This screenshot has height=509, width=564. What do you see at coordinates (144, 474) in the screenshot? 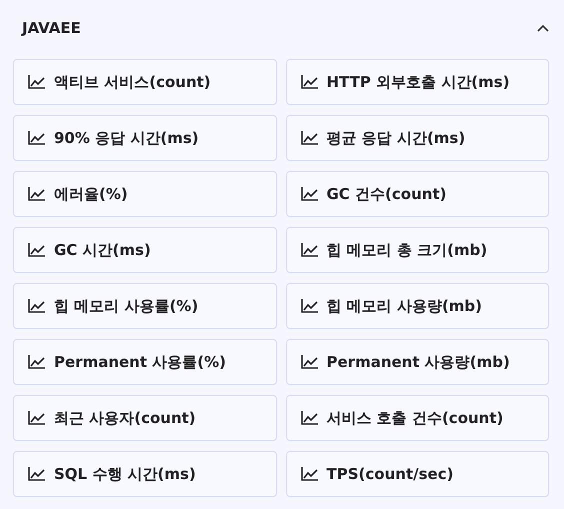
I see `metric-button: SQL 수행 시간(ms)` at bounding box center [144, 474].